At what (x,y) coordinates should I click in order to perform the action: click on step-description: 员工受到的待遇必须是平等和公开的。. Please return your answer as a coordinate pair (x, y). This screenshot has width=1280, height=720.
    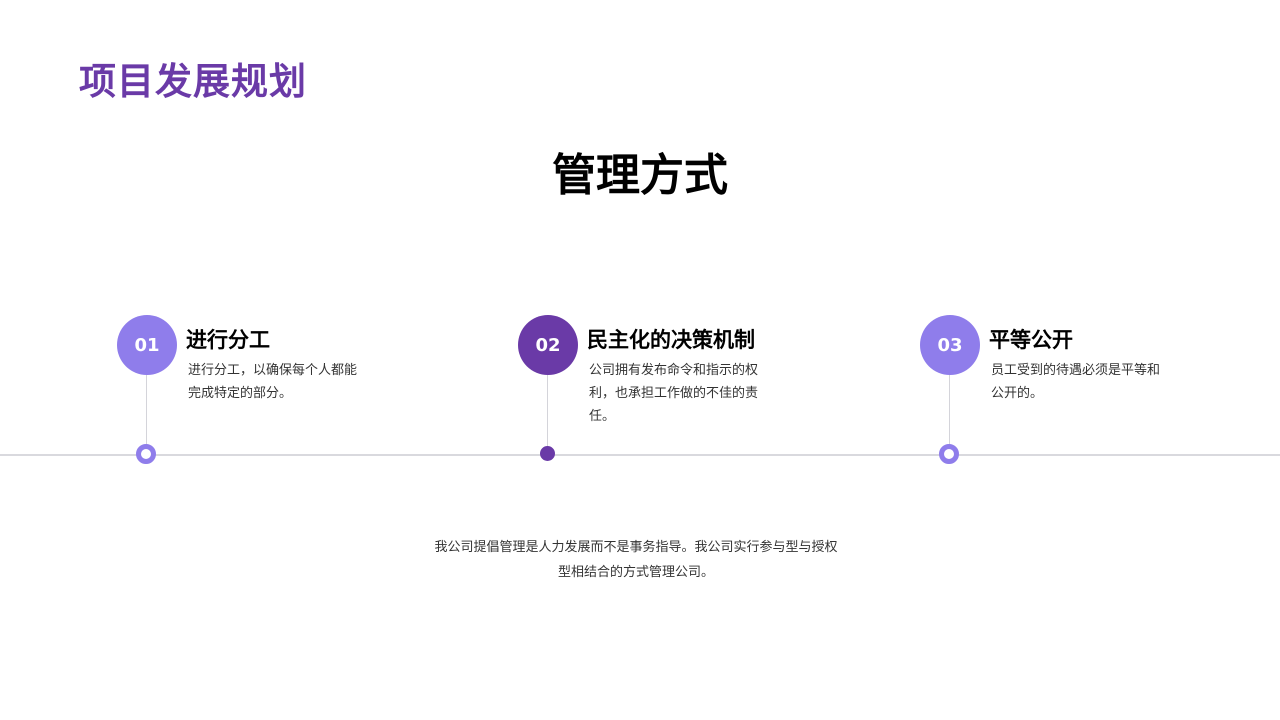
    Looking at the image, I should click on (1076, 382).